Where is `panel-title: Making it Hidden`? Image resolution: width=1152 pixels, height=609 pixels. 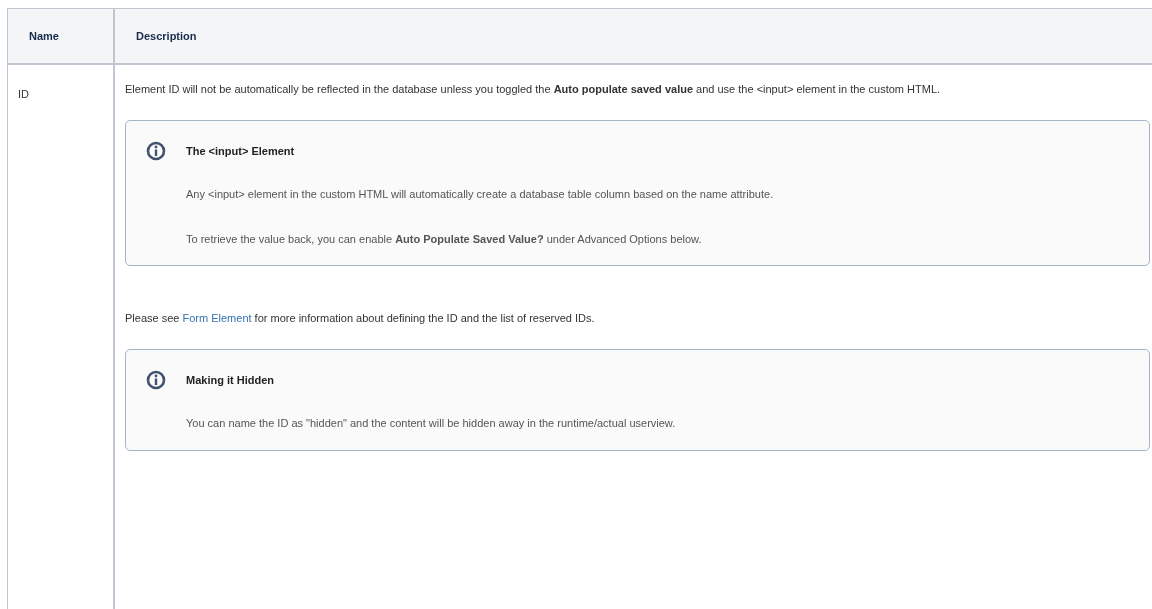
panel-title: Making it Hidden is located at coordinates (230, 380).